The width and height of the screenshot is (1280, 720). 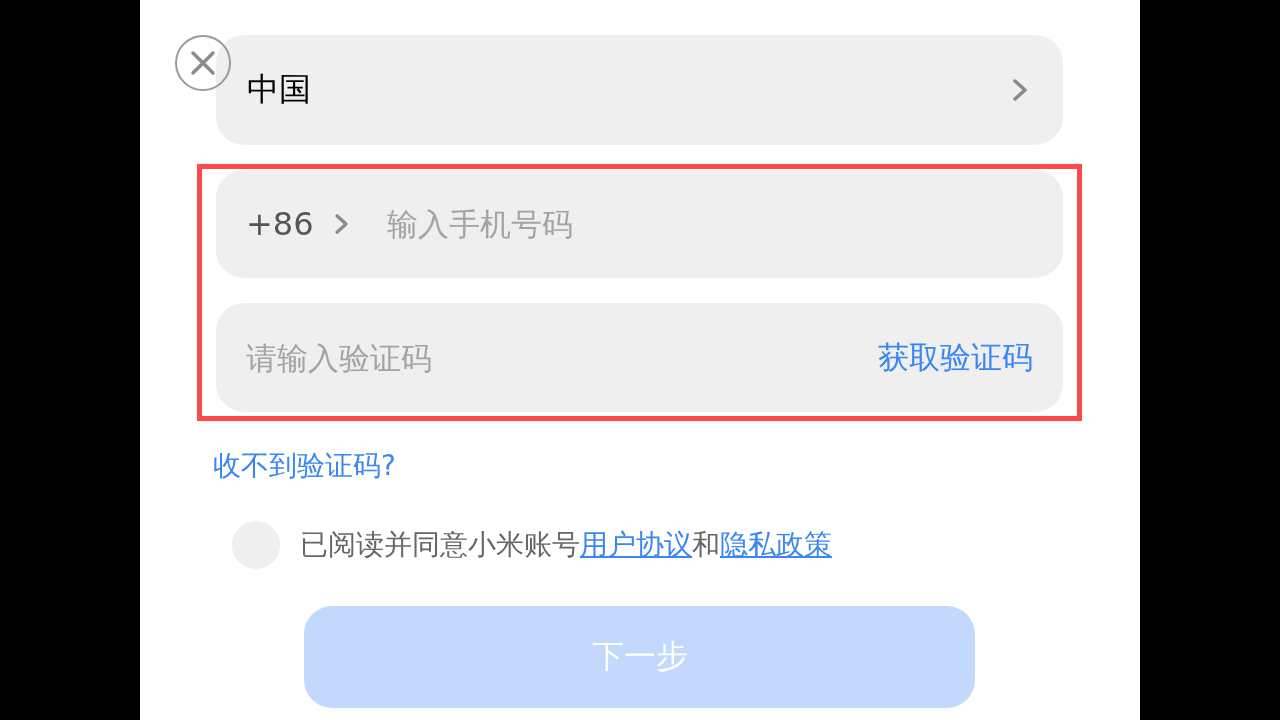 I want to click on close-button, so click(x=203, y=63).